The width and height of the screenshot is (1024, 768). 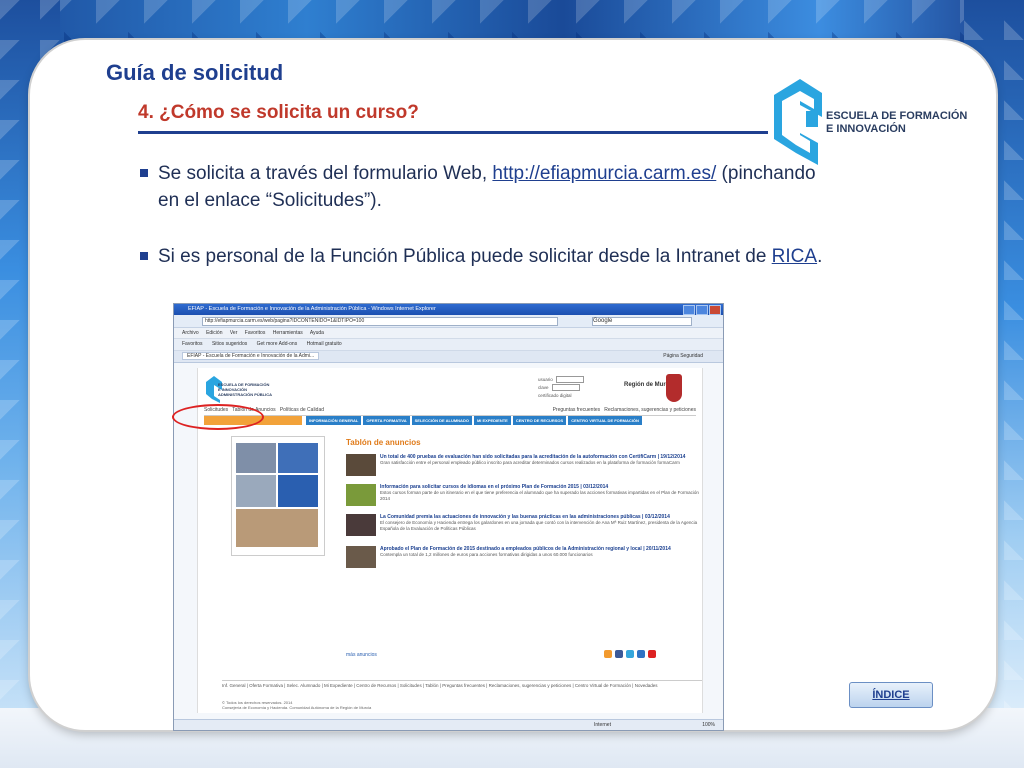 I want to click on window-controls, so click(x=702, y=310).